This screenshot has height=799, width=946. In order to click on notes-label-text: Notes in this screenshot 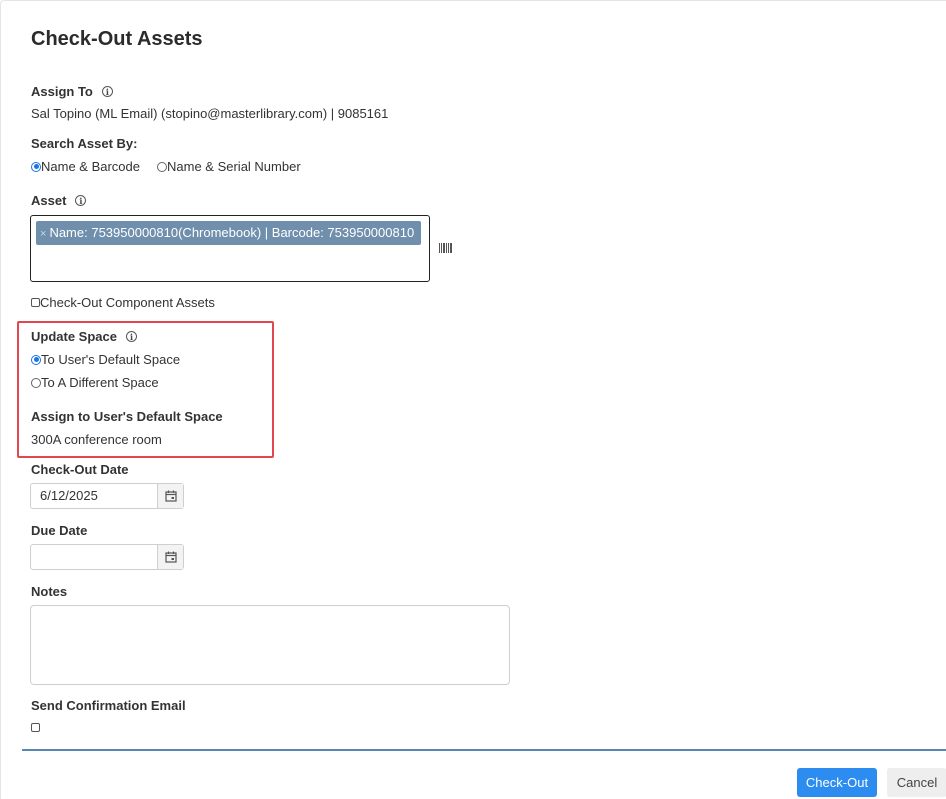, I will do `click(49, 591)`.